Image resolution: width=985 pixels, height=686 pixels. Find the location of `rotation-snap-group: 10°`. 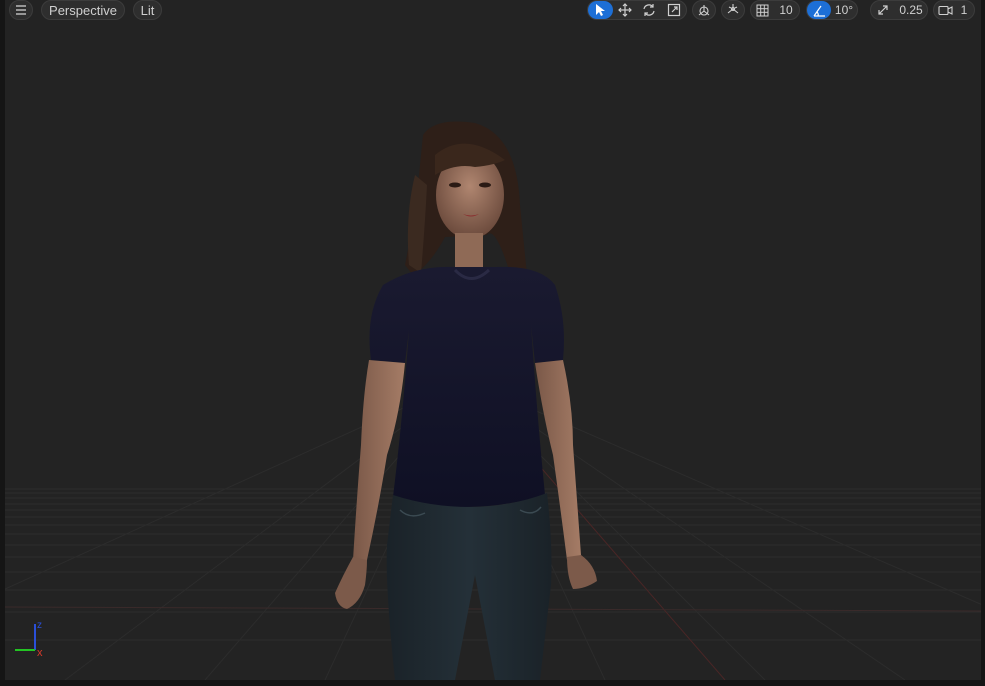

rotation-snap-group: 10° is located at coordinates (832, 10).